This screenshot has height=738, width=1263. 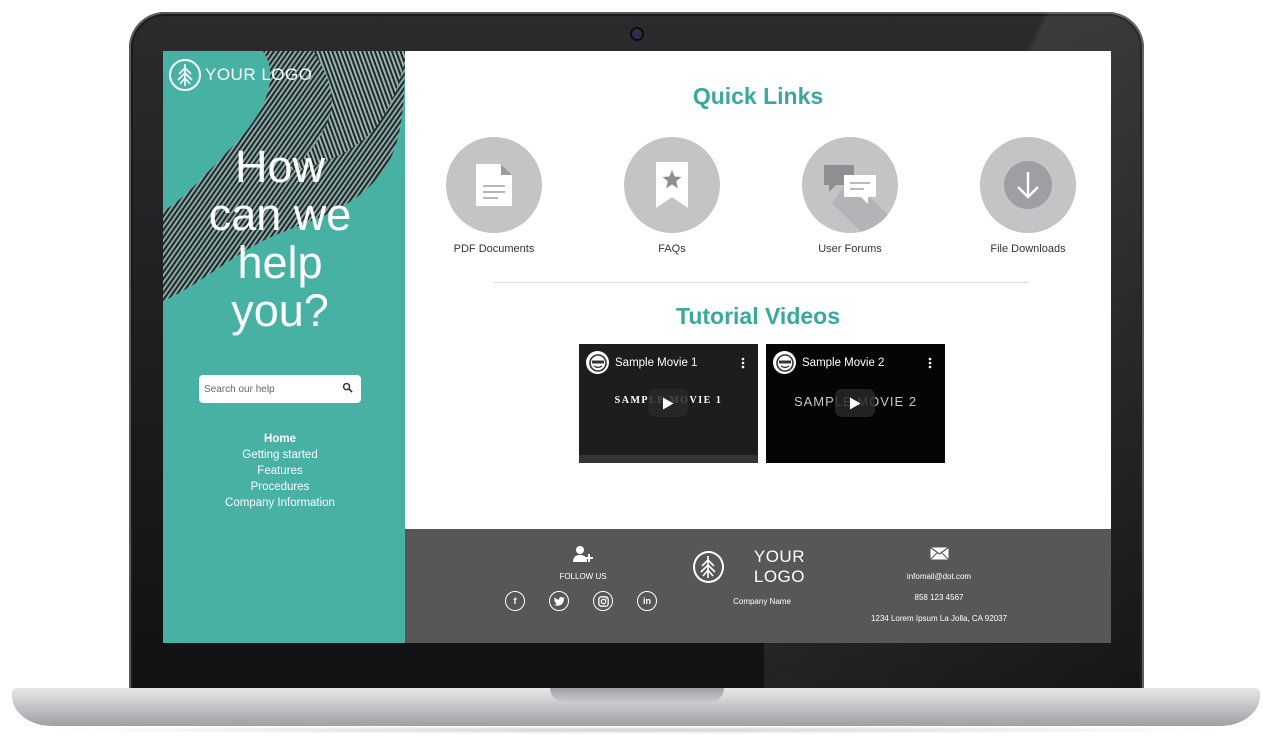 I want to click on contact-phone: 858 123 4567, so click(x=939, y=597).